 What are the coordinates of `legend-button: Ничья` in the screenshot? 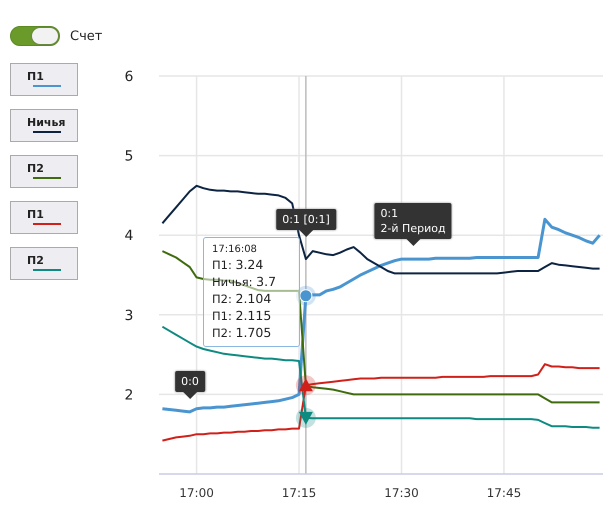 It's located at (44, 125).